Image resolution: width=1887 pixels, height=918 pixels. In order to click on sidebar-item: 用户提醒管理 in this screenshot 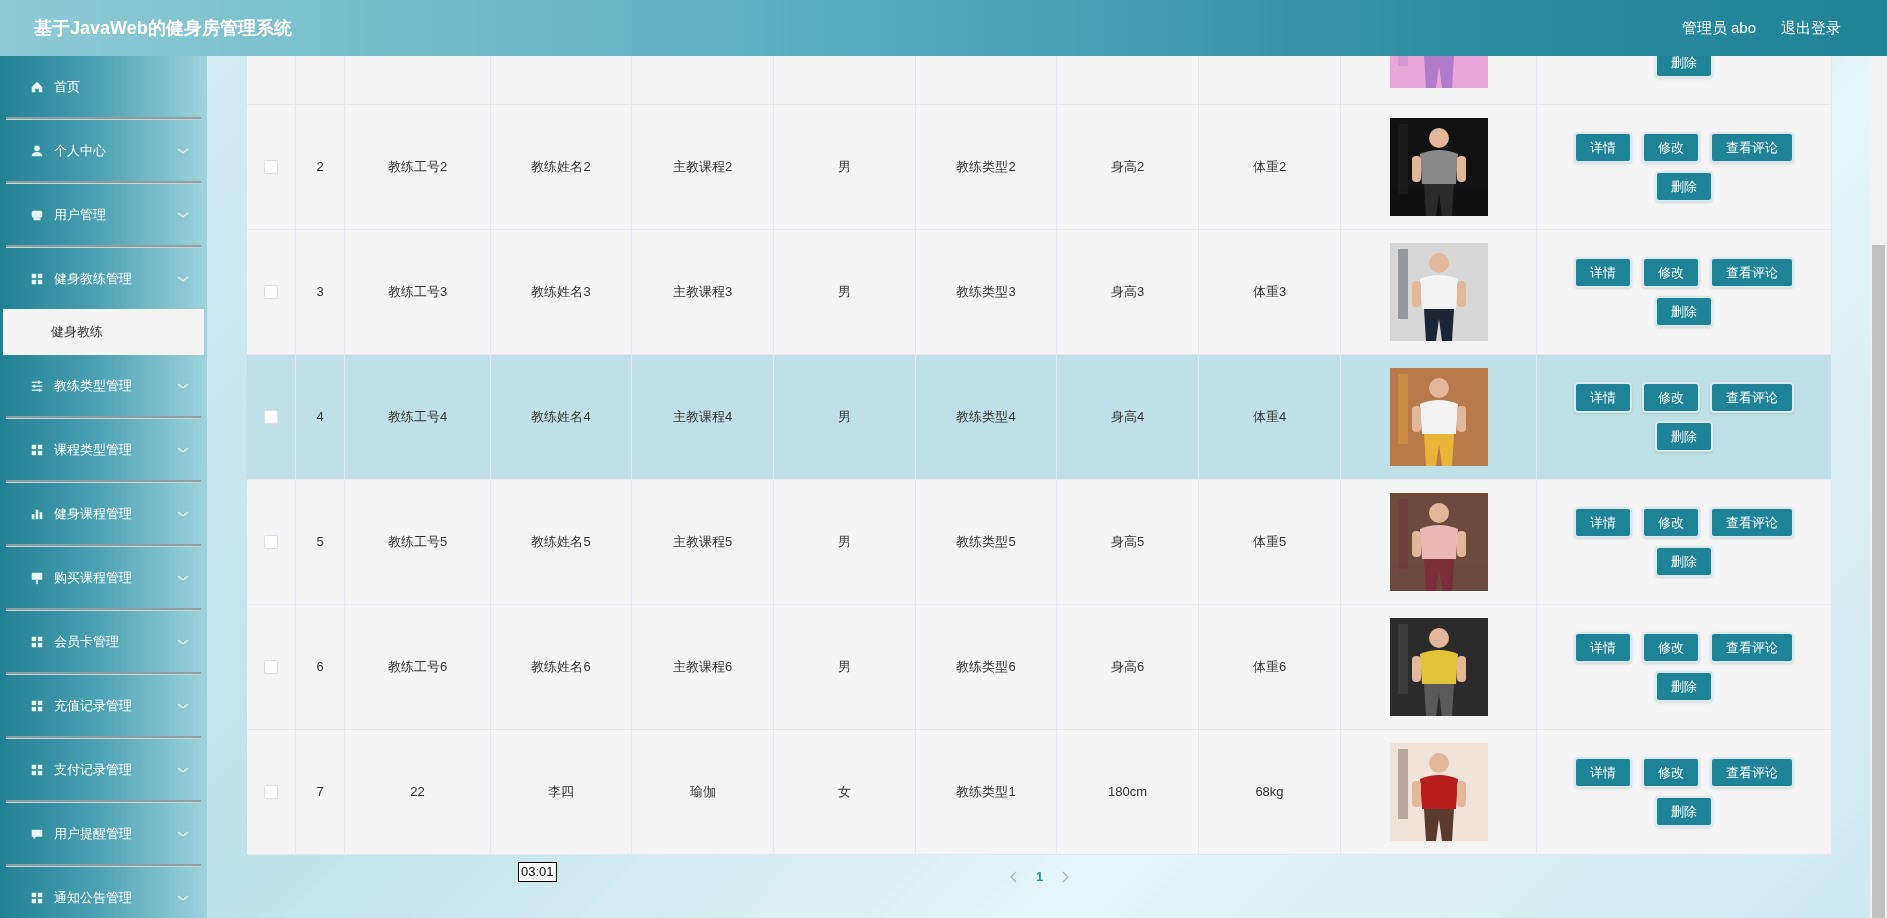, I will do `click(103, 833)`.